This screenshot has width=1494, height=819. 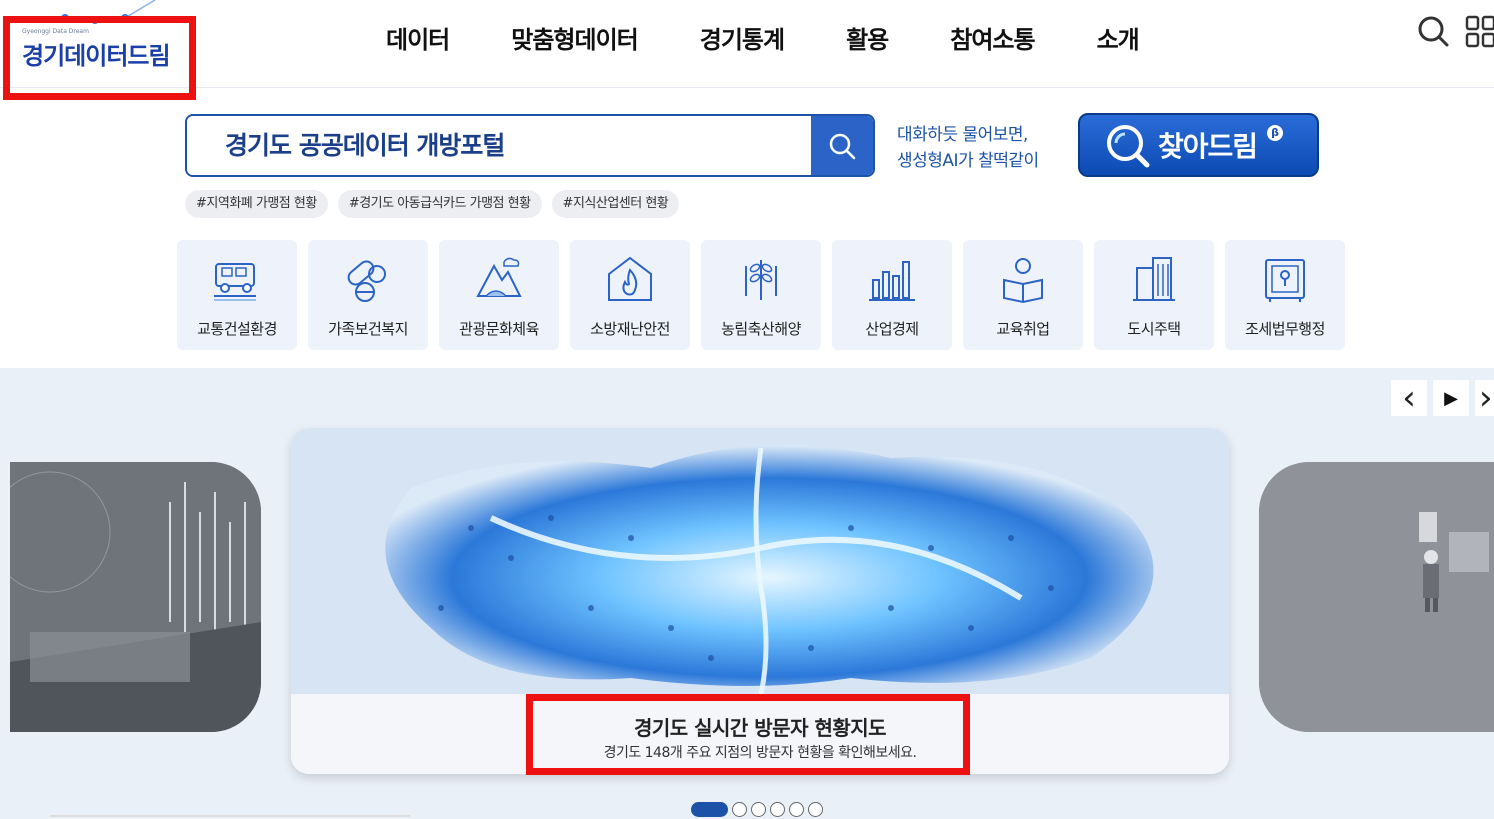 I want to click on car-icon, so click(x=235, y=282).